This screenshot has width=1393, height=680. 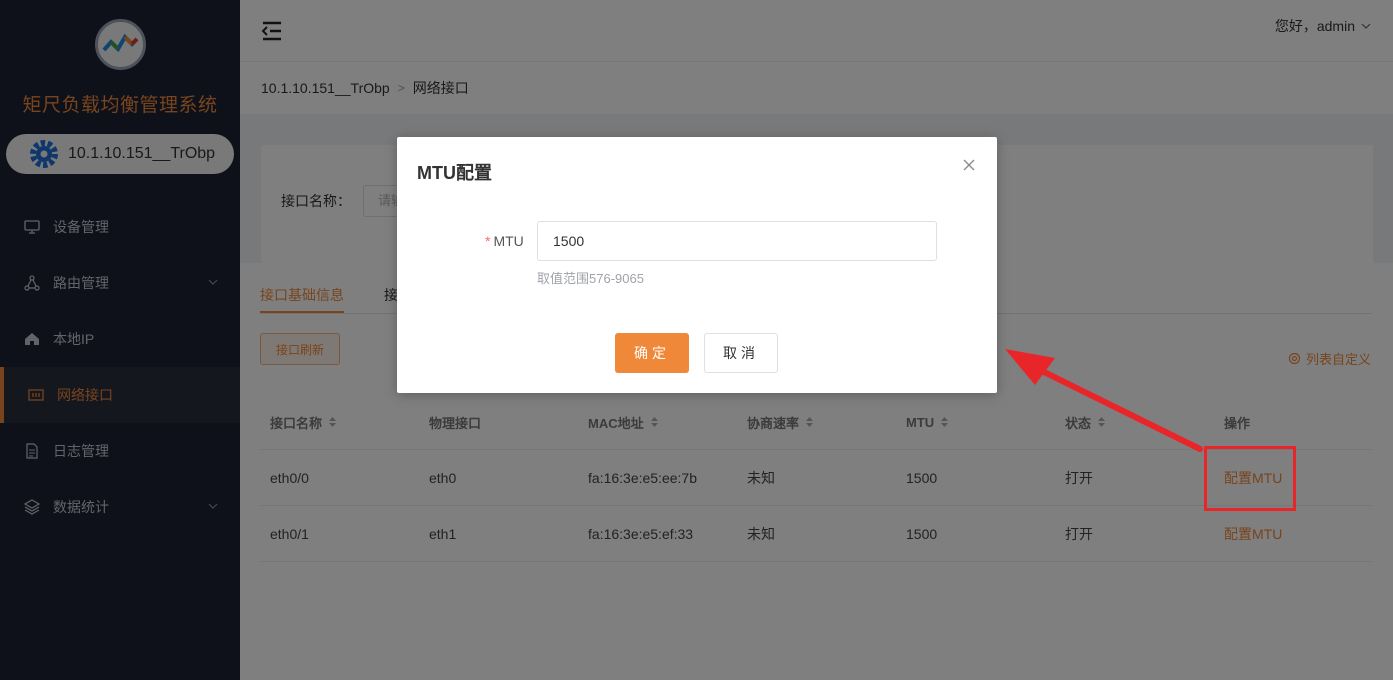 I want to click on cancel-button: 取消, so click(x=741, y=353).